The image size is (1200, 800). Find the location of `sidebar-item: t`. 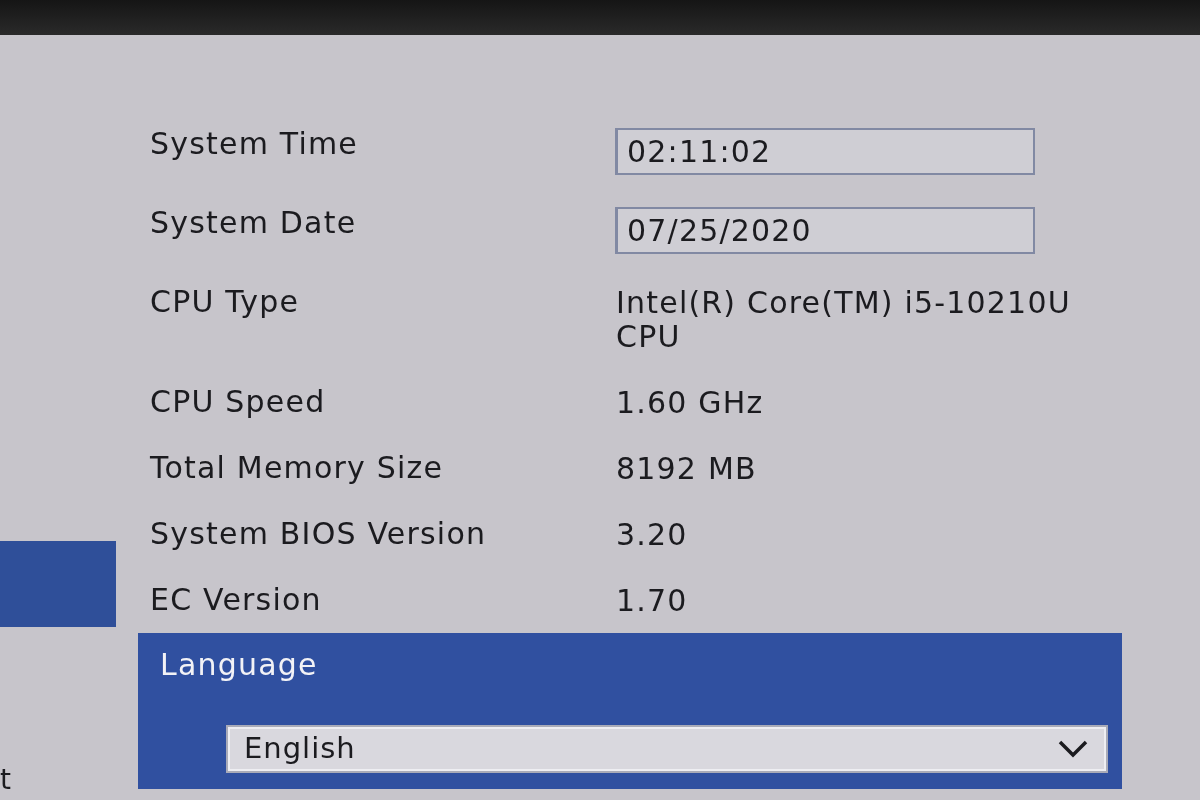

sidebar-item: t is located at coordinates (5, 780).